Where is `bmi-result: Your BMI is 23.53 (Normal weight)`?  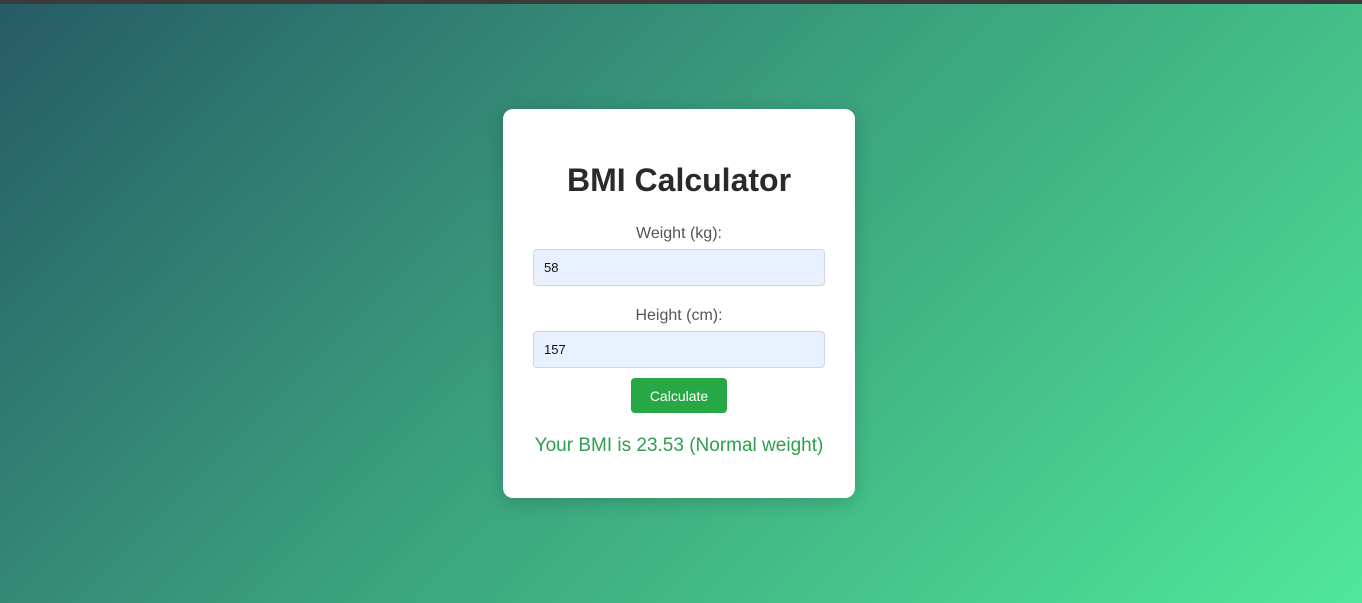
bmi-result: Your BMI is 23.53 (Normal weight) is located at coordinates (679, 445).